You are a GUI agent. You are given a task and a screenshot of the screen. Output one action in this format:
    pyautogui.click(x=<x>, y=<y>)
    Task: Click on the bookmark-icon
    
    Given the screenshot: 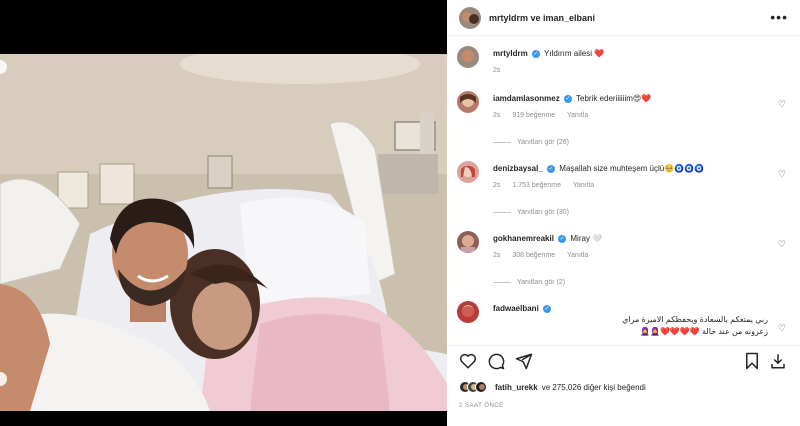 What is the action you would take?
    pyautogui.click(x=752, y=361)
    